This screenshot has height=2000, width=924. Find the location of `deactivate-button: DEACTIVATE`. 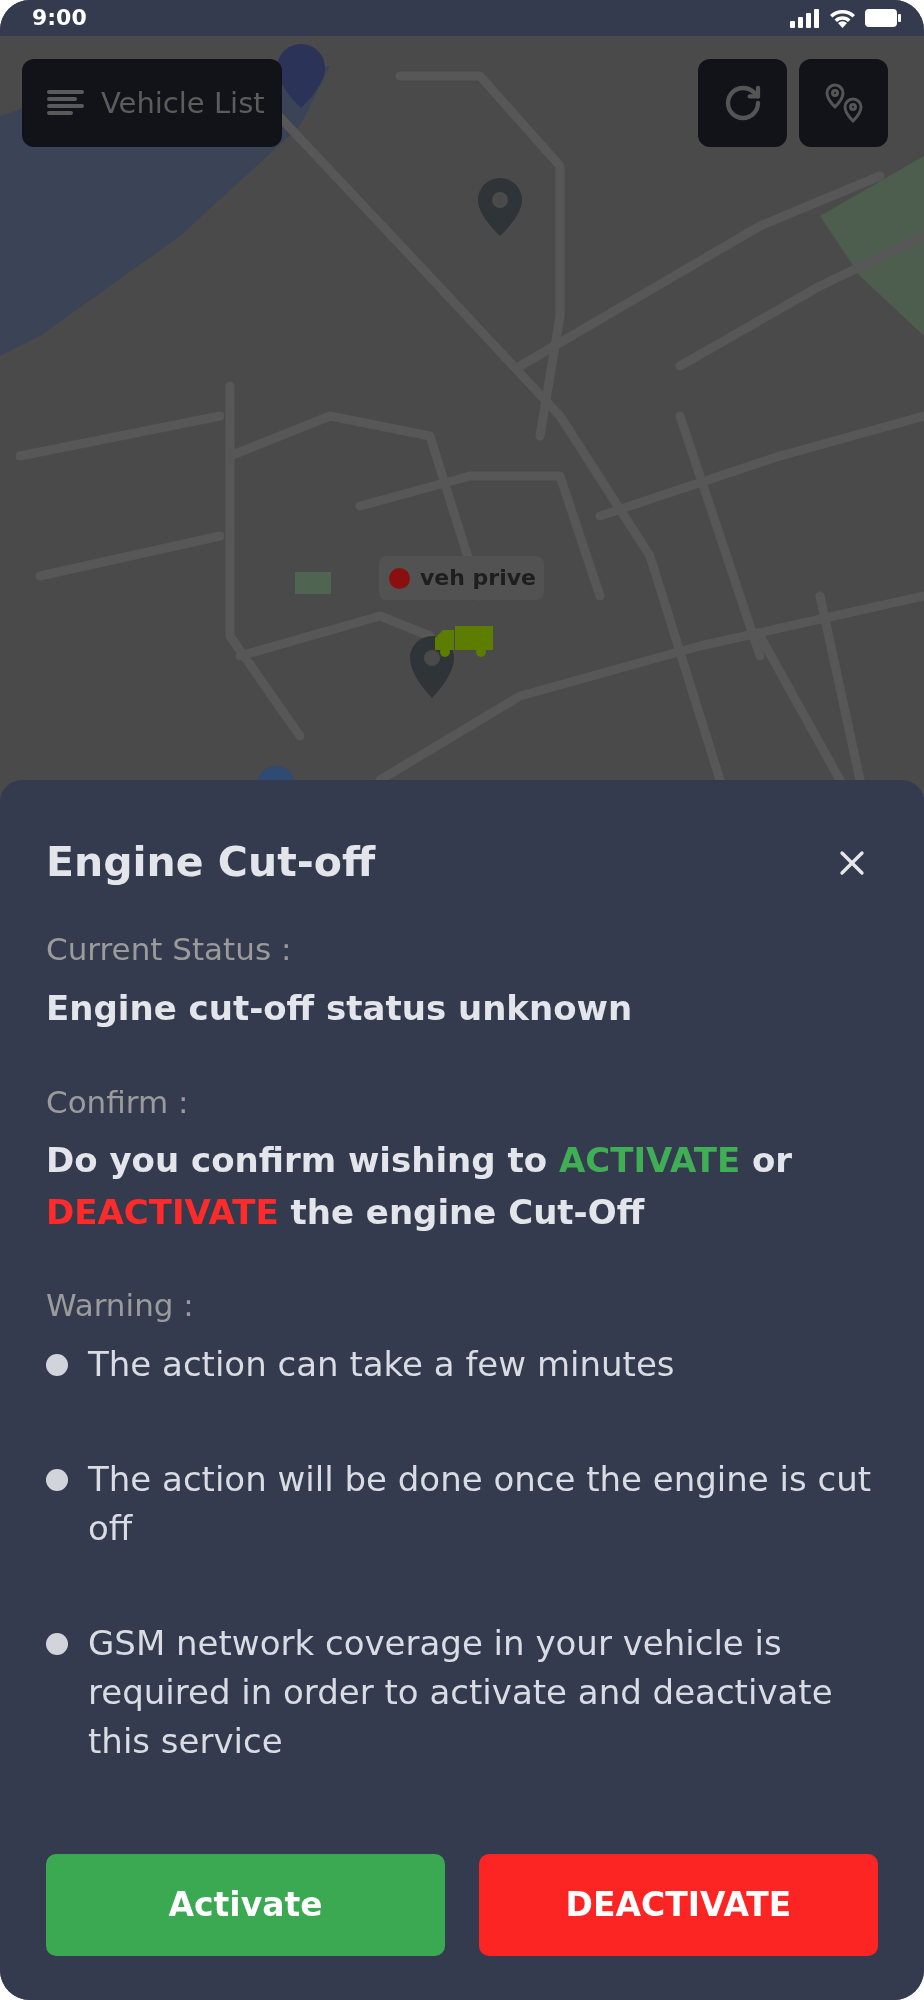

deactivate-button: DEACTIVATE is located at coordinates (678, 1905).